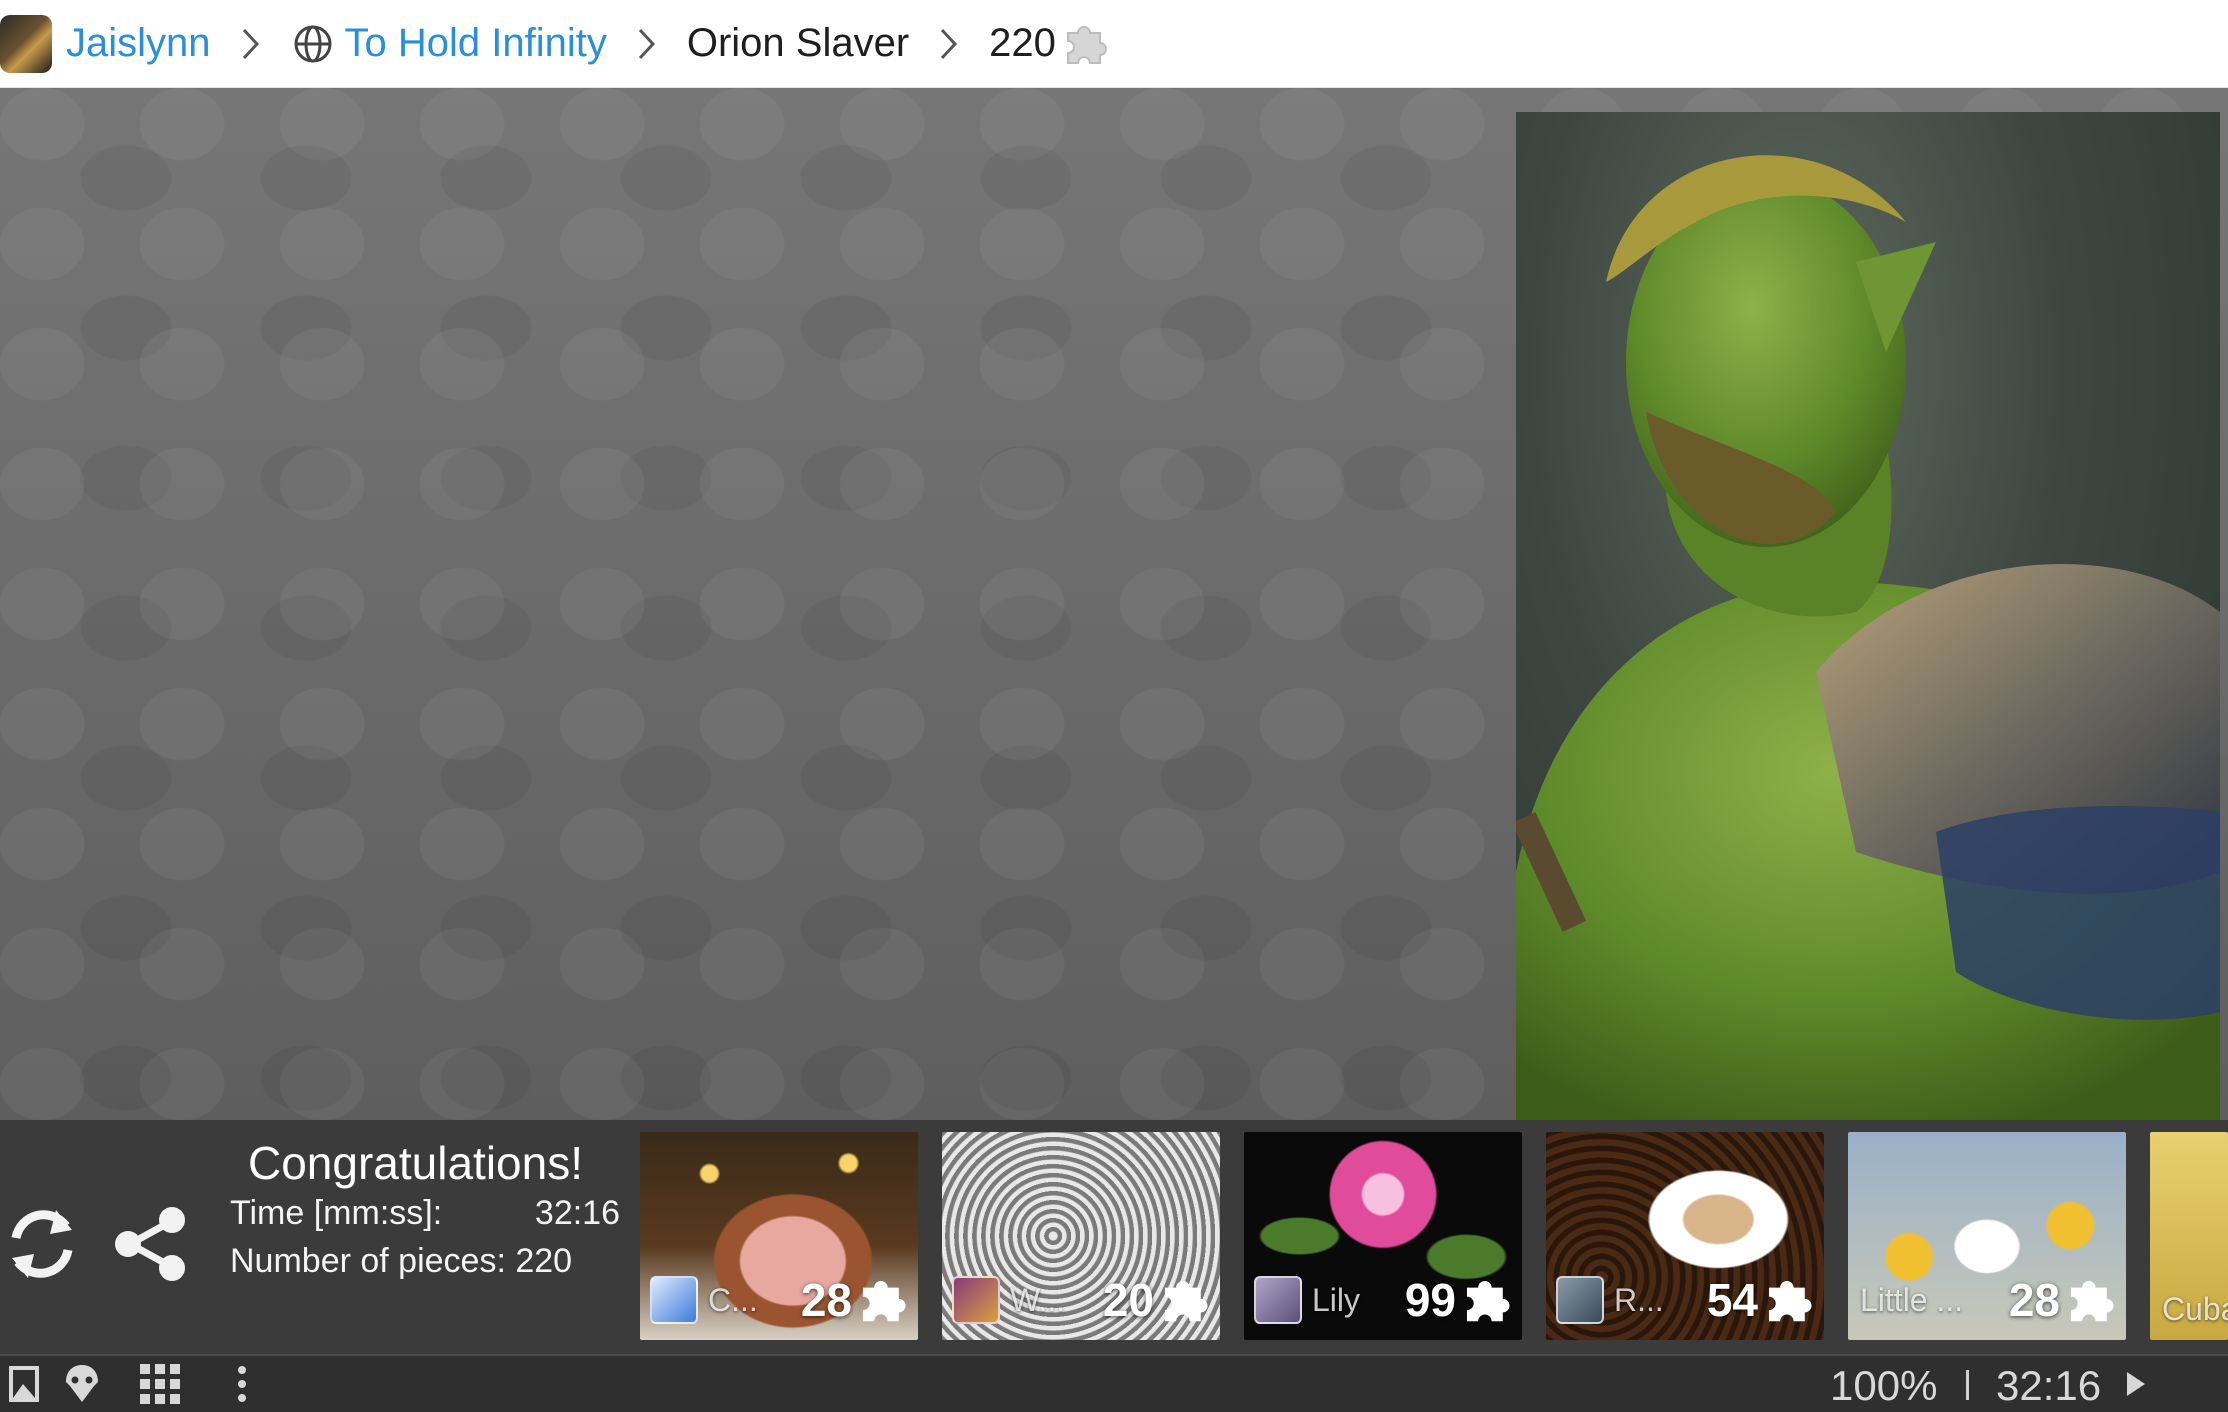 Image resolution: width=2228 pixels, height=1412 pixels. What do you see at coordinates (138, 43) in the screenshot?
I see `breadcrumb-user-link: Jaislynn` at bounding box center [138, 43].